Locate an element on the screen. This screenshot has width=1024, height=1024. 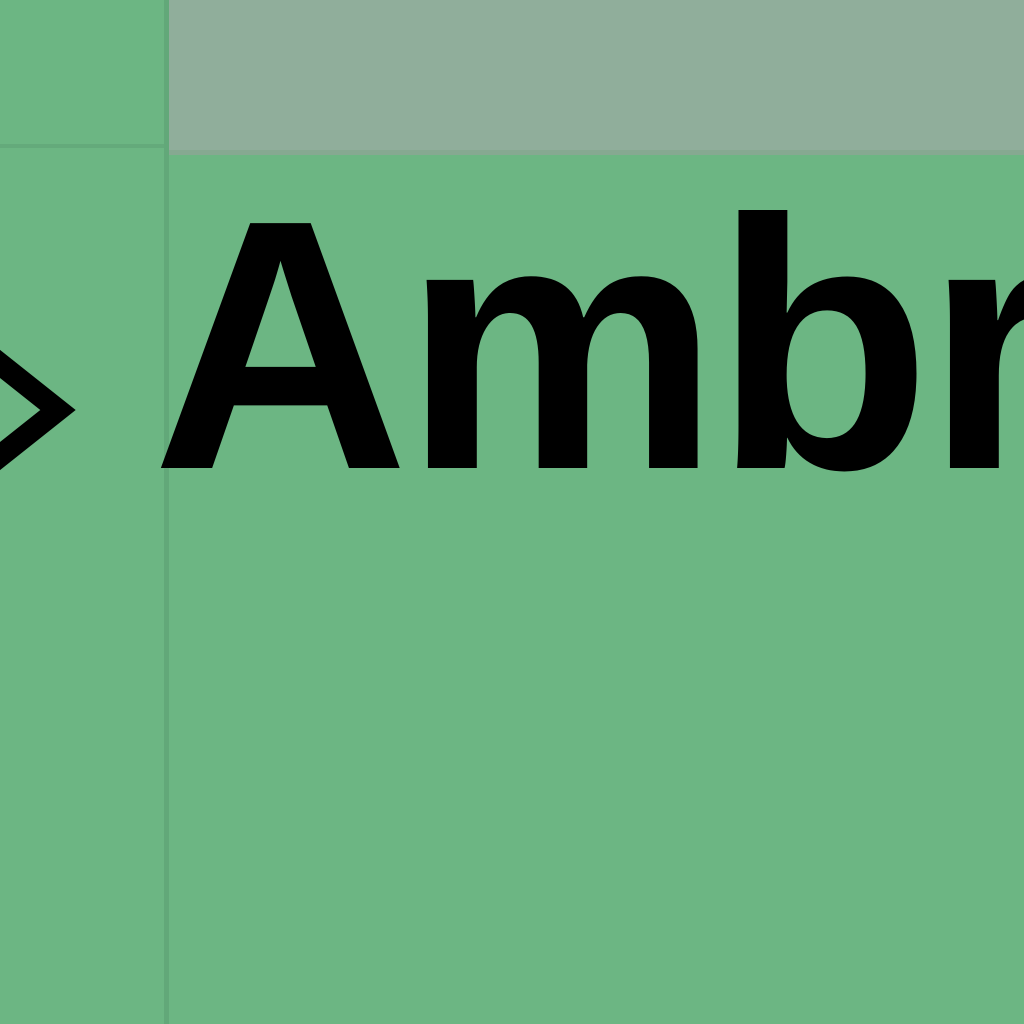
expand-toggle is located at coordinates (40, 408).